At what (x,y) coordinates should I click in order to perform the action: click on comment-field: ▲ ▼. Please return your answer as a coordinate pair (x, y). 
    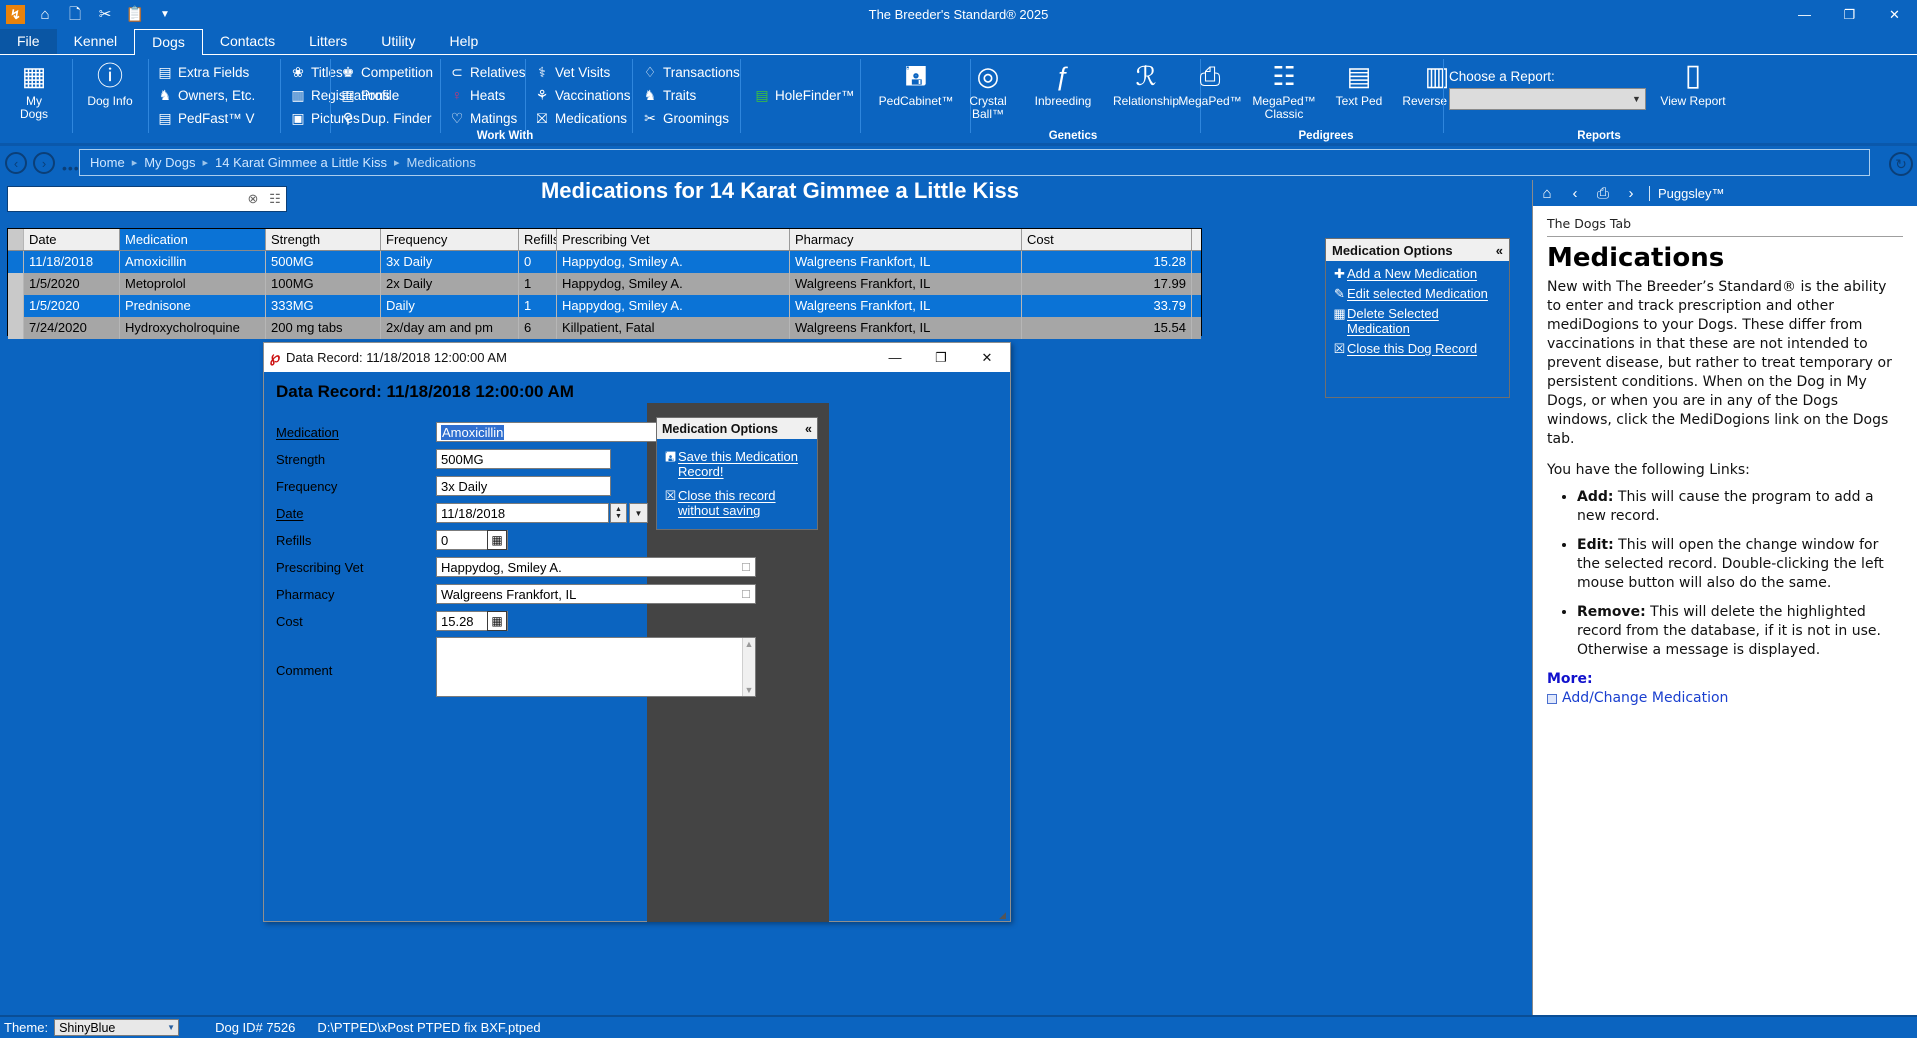
    Looking at the image, I should click on (596, 667).